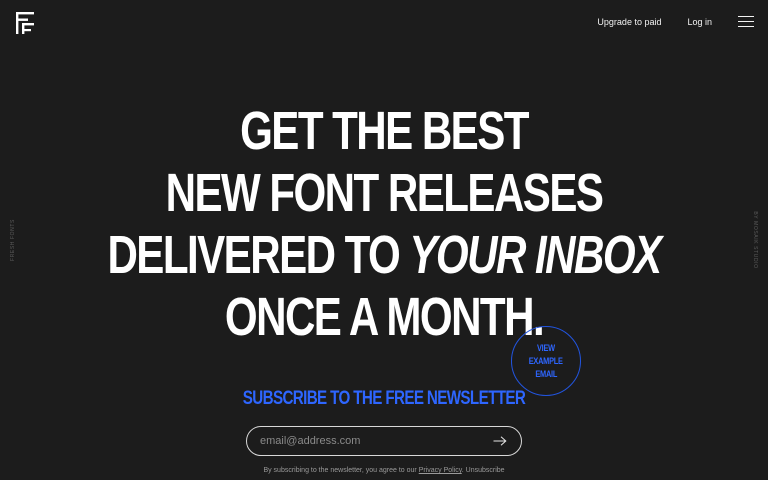 The image size is (768, 480). What do you see at coordinates (384, 131) in the screenshot?
I see `hero-line-1: GET THE BEST` at bounding box center [384, 131].